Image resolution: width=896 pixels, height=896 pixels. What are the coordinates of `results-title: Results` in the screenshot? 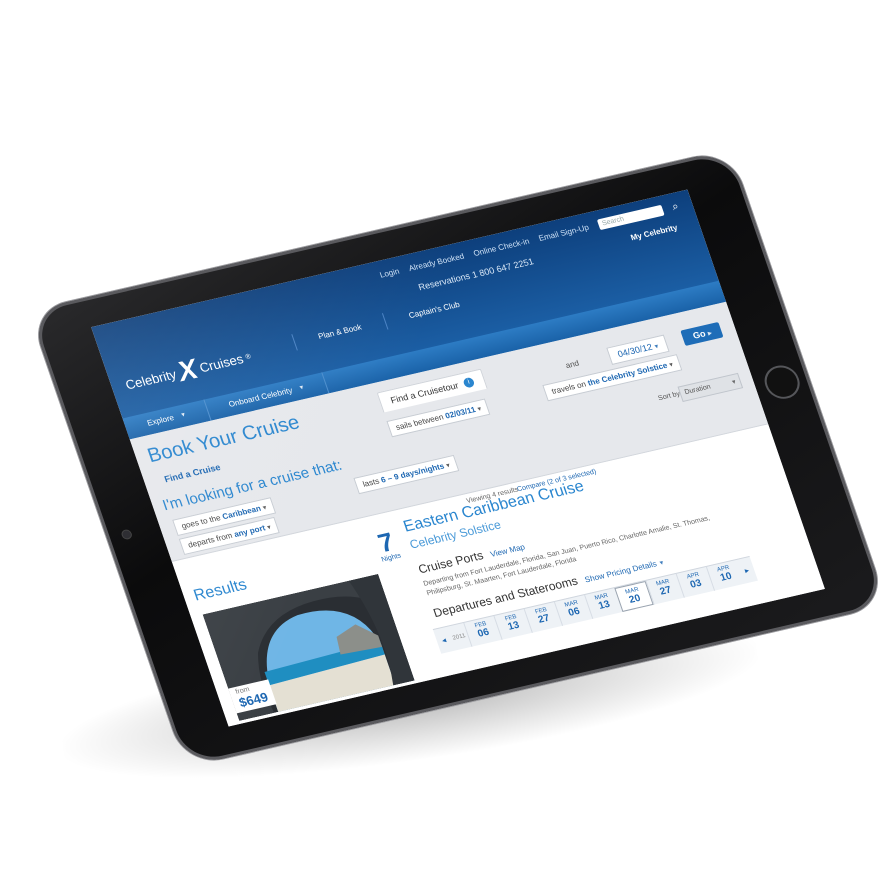 It's located at (220, 590).